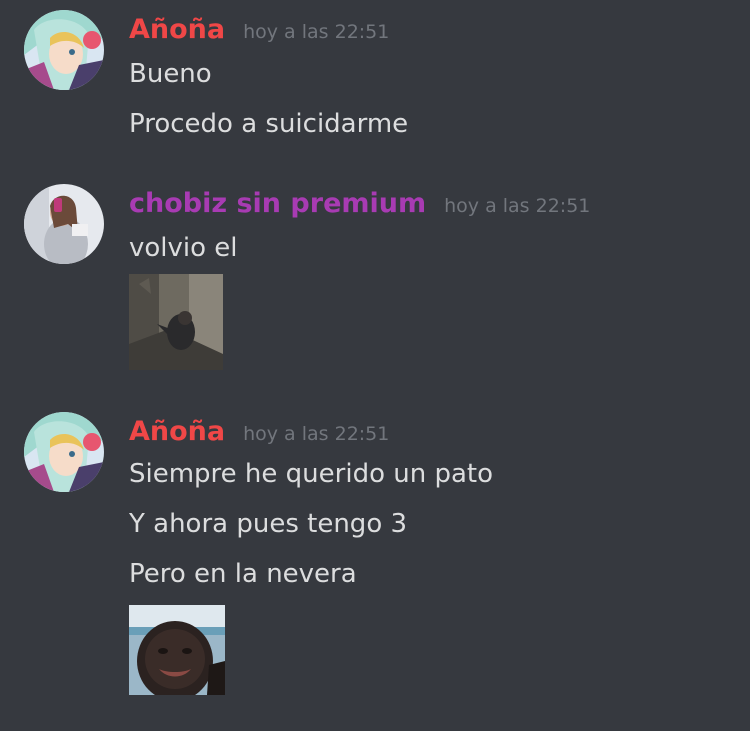  I want to click on message-text: Siempre he querido un pato, so click(311, 474).